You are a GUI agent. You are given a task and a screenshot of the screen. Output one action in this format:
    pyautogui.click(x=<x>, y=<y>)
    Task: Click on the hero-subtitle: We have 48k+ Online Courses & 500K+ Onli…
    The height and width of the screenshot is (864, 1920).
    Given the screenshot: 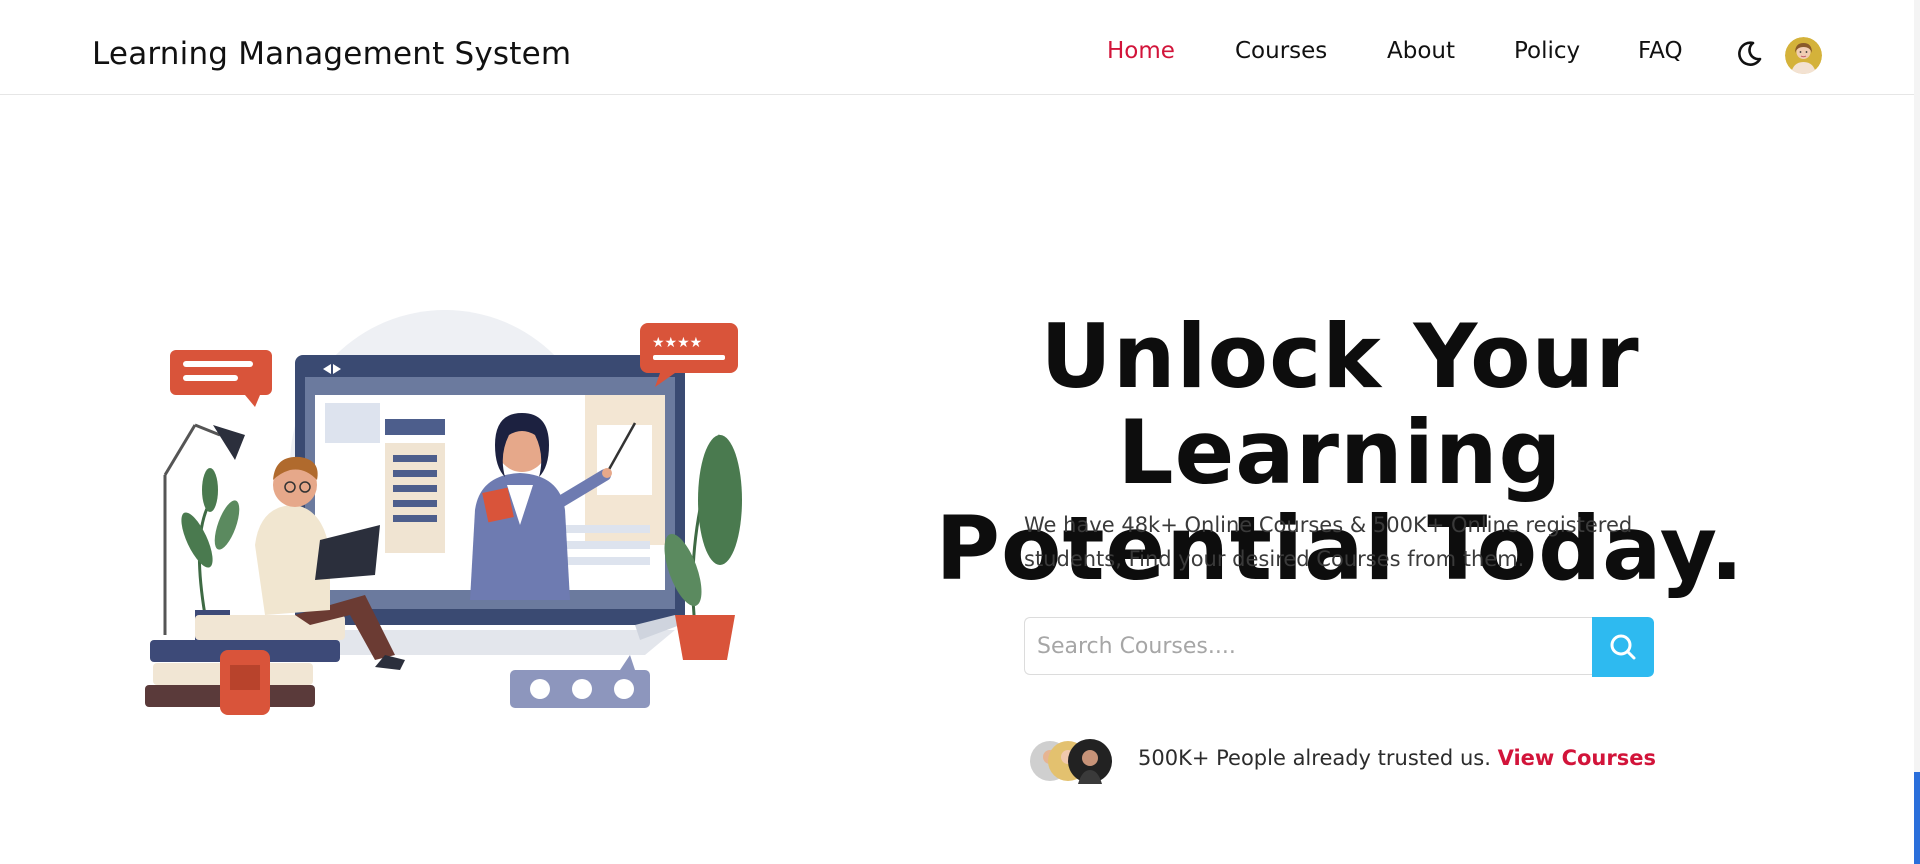 What is the action you would take?
    pyautogui.click(x=1328, y=542)
    